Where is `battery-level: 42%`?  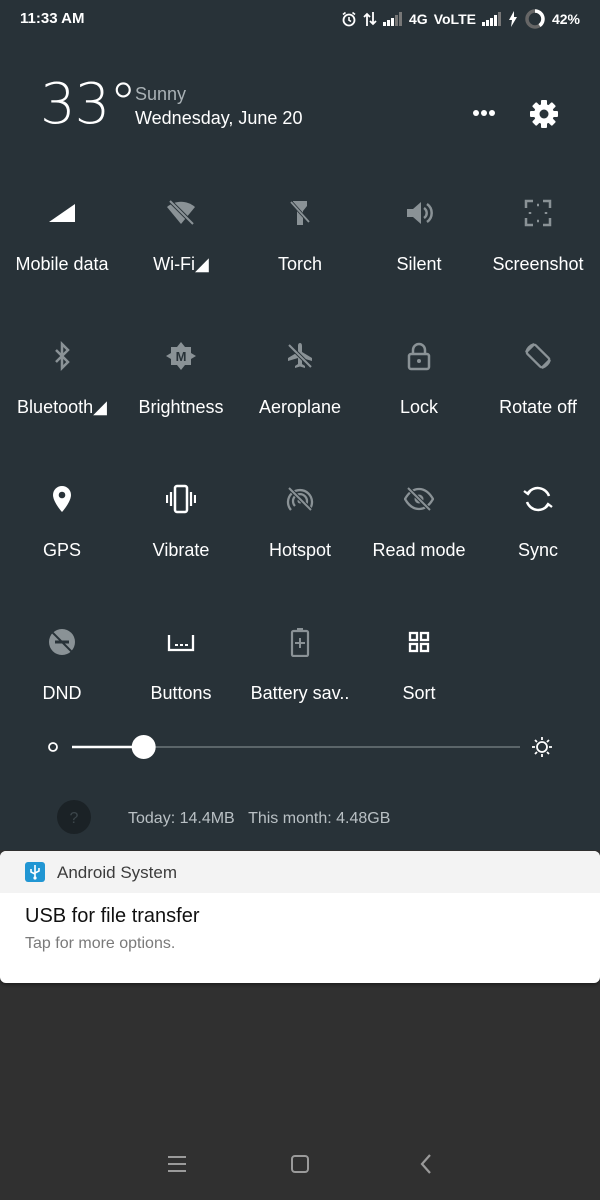 battery-level: 42% is located at coordinates (565, 19).